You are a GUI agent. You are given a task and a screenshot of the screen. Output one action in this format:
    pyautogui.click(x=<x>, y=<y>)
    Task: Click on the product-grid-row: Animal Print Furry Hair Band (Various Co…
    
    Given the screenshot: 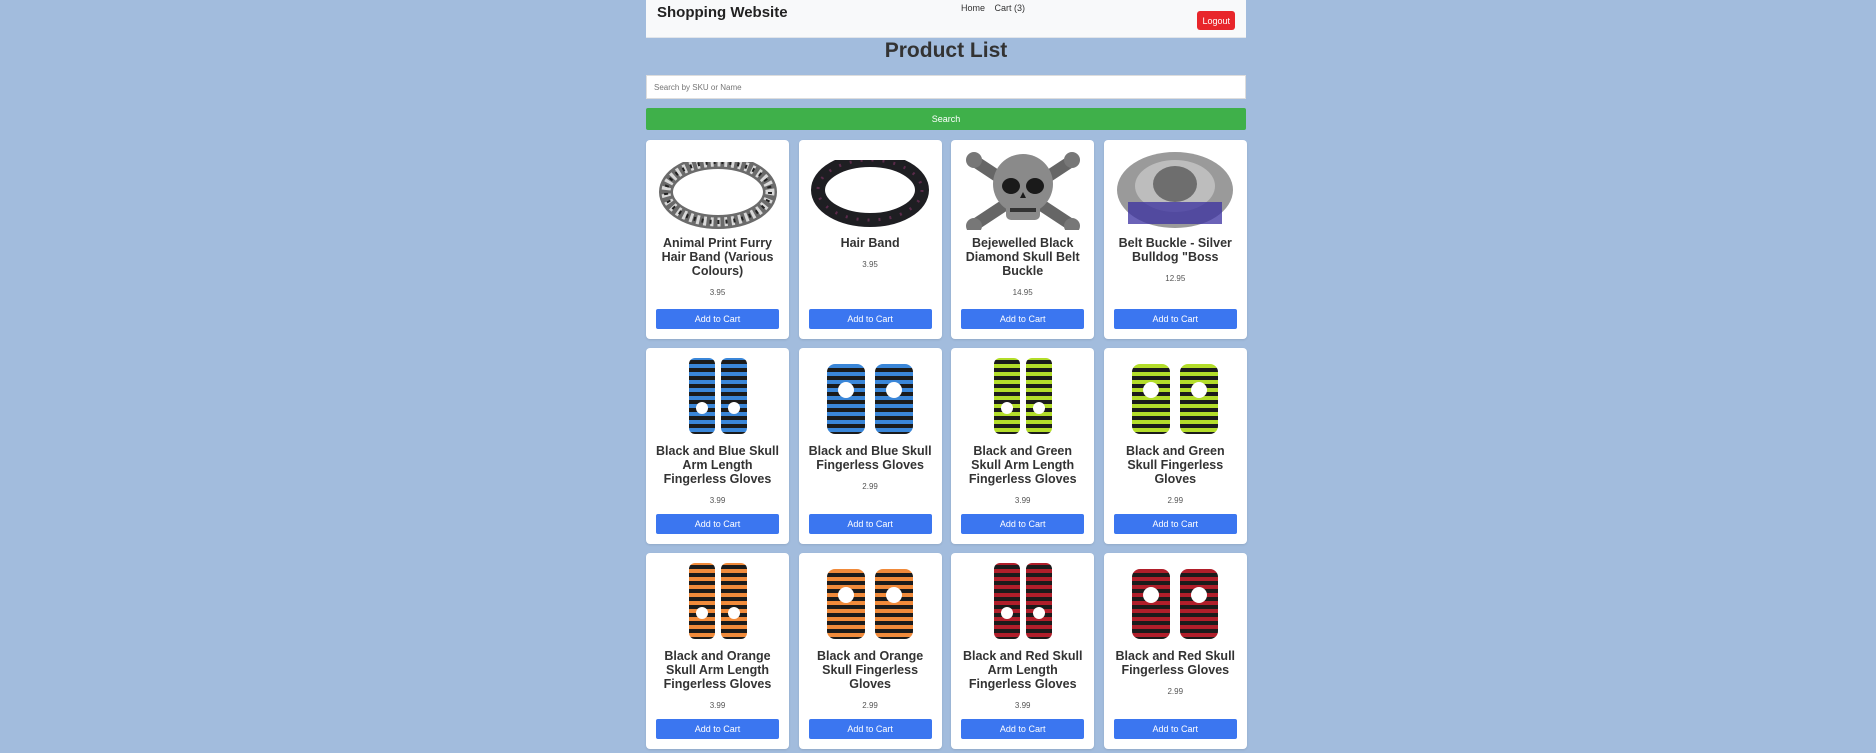 What is the action you would take?
    pyautogui.click(x=946, y=244)
    